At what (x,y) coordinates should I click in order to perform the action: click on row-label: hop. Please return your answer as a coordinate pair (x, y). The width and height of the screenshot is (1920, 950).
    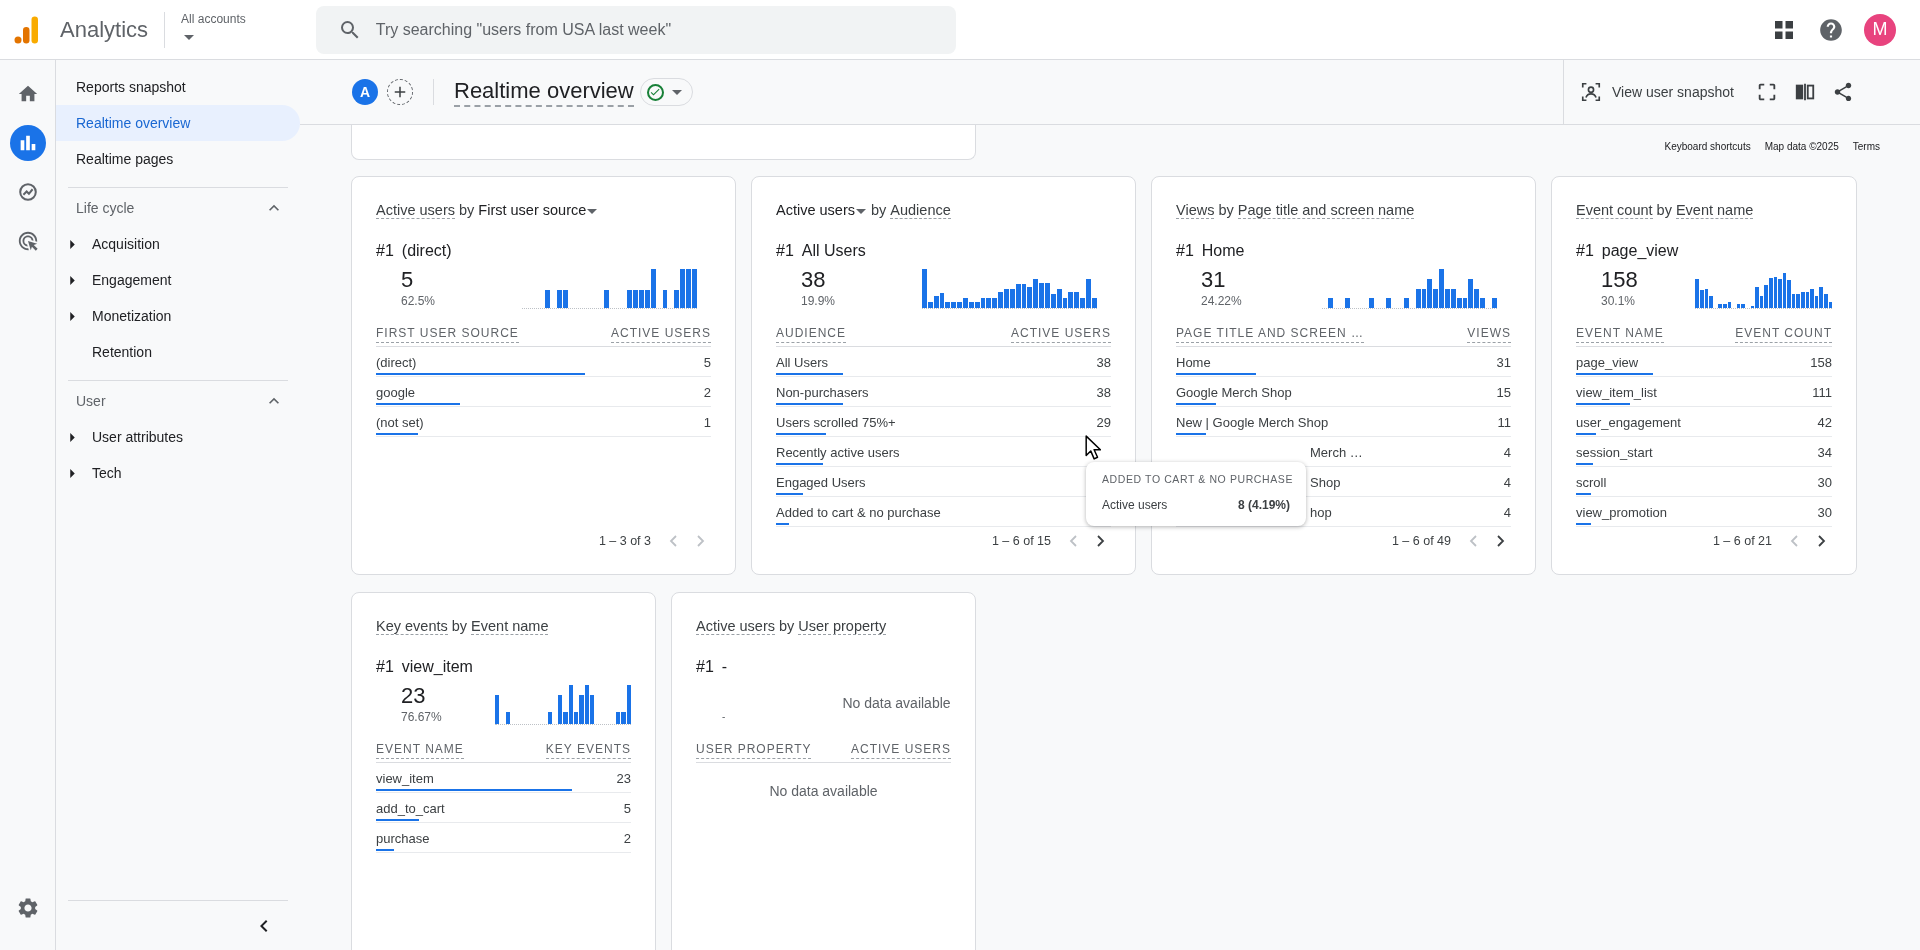
    Looking at the image, I should click on (1321, 513).